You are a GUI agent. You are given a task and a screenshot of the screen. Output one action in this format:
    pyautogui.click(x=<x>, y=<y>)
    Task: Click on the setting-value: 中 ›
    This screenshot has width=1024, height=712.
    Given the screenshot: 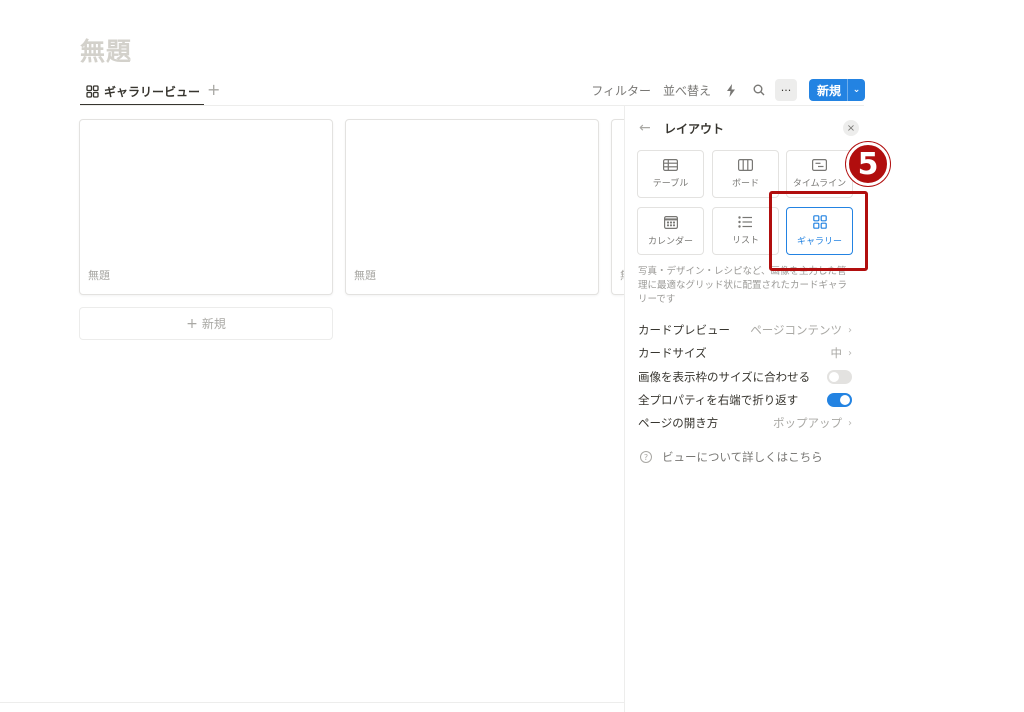 What is the action you would take?
    pyautogui.click(x=842, y=353)
    